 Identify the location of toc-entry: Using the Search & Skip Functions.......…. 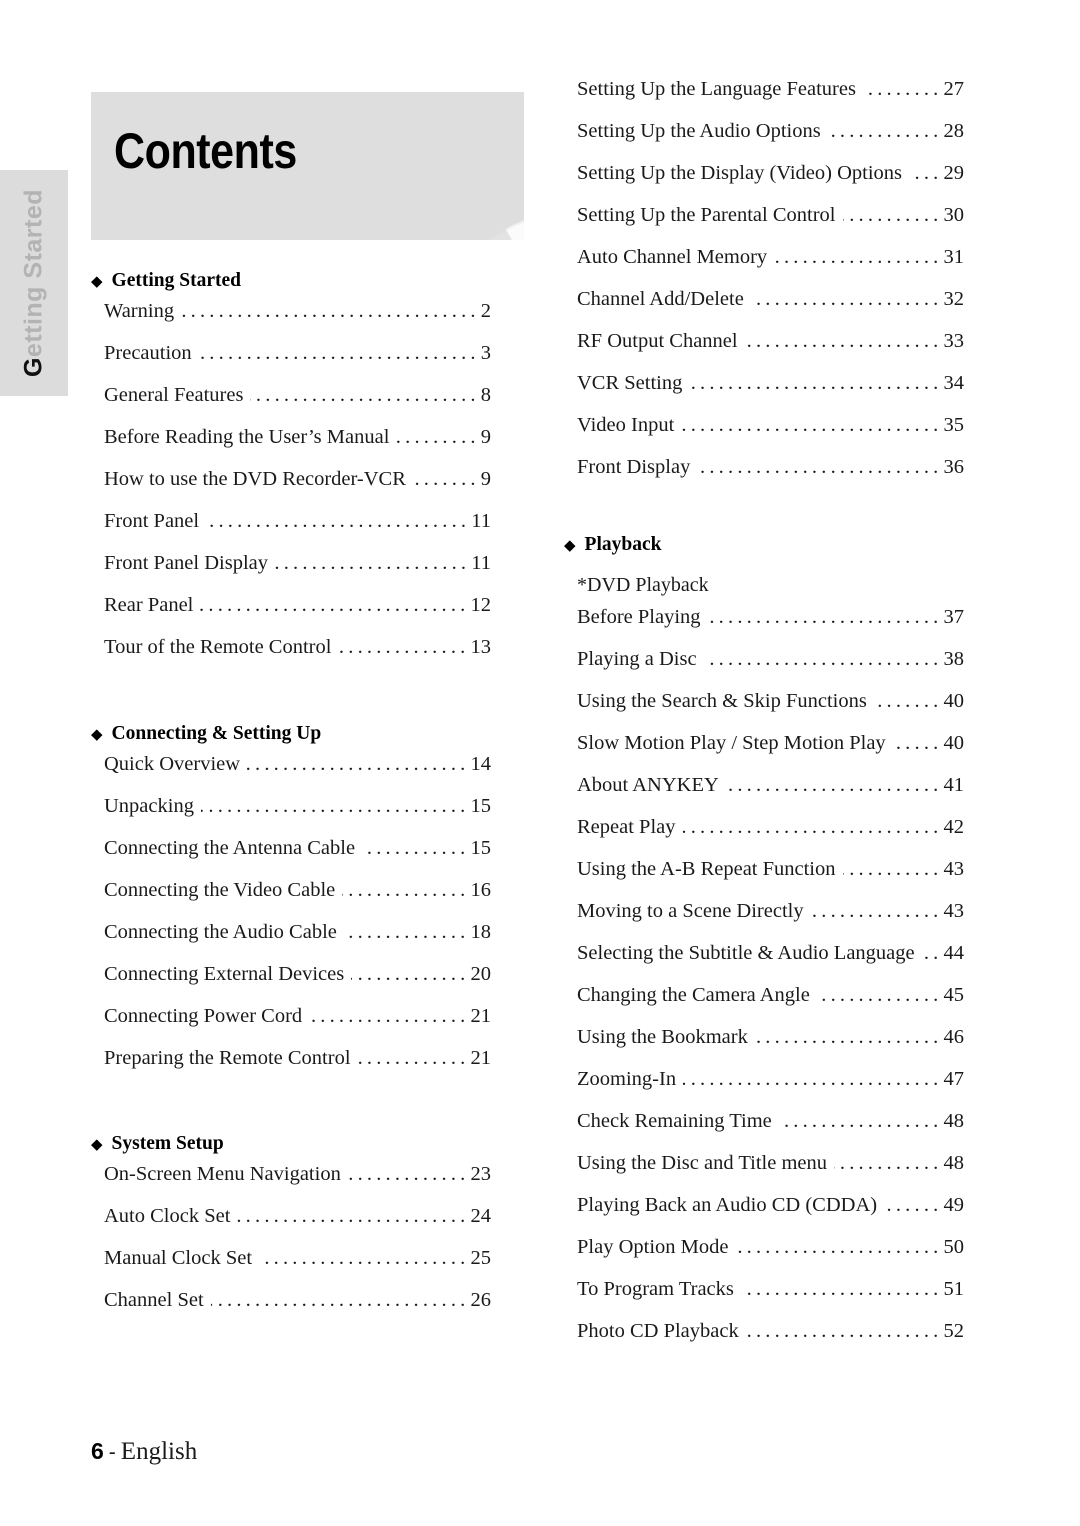
(770, 711).